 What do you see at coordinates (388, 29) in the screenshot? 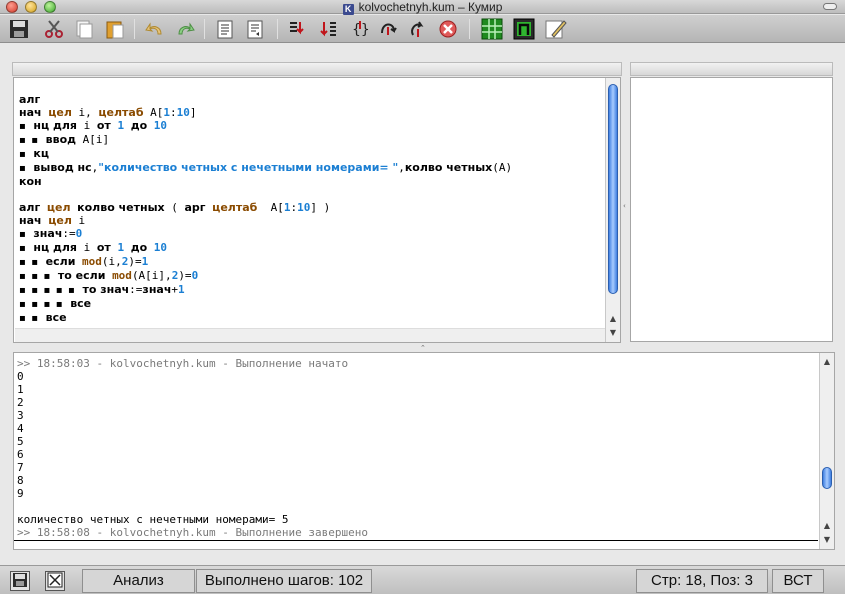
I see `step-over-icon` at bounding box center [388, 29].